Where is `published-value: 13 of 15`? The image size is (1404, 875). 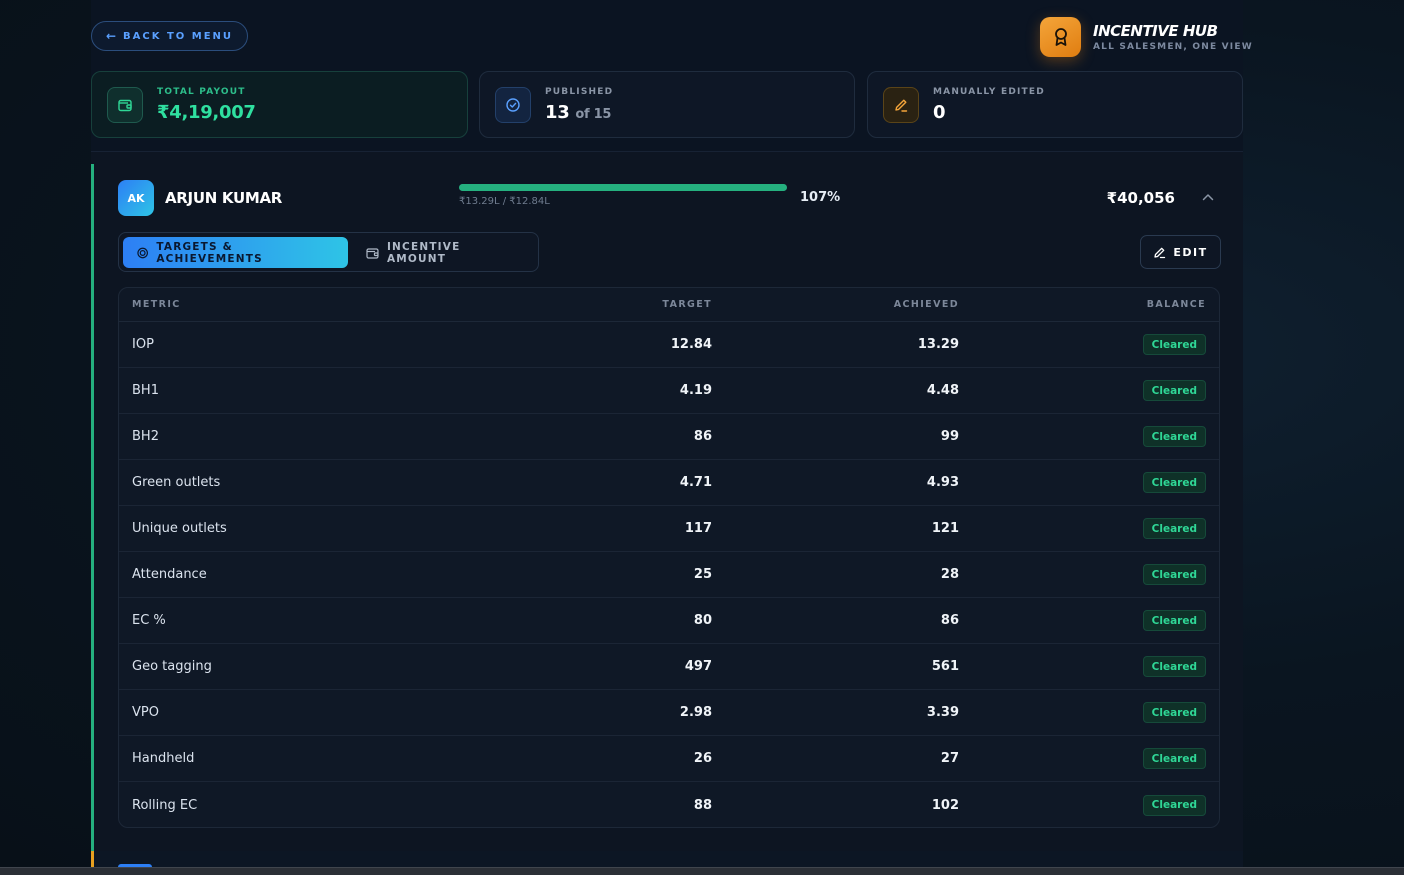 published-value: 13 of 15 is located at coordinates (579, 112).